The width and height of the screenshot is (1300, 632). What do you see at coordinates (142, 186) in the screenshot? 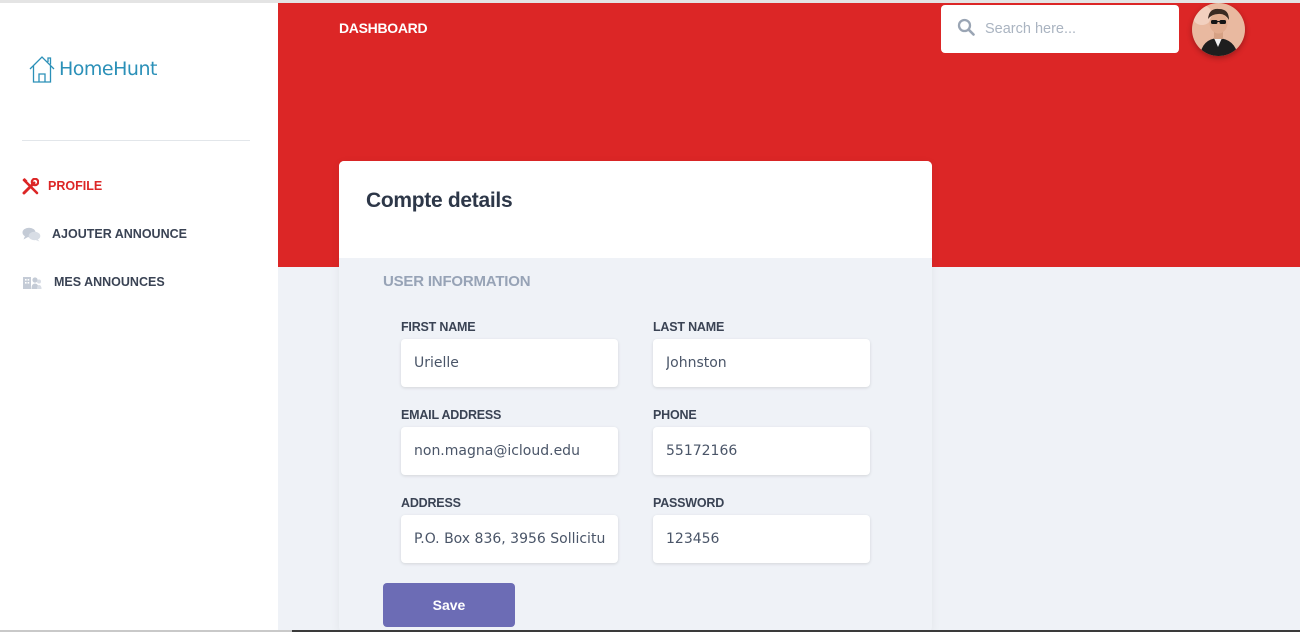
I see `sidebar-item-profile: PROFILE` at bounding box center [142, 186].